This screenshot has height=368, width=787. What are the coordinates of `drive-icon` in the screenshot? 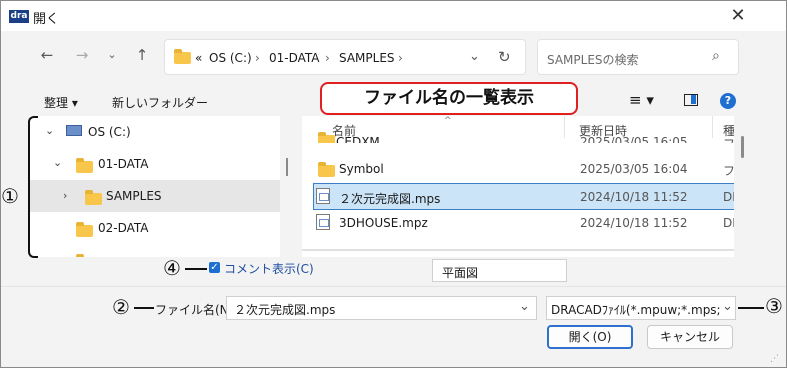 It's located at (74, 130).